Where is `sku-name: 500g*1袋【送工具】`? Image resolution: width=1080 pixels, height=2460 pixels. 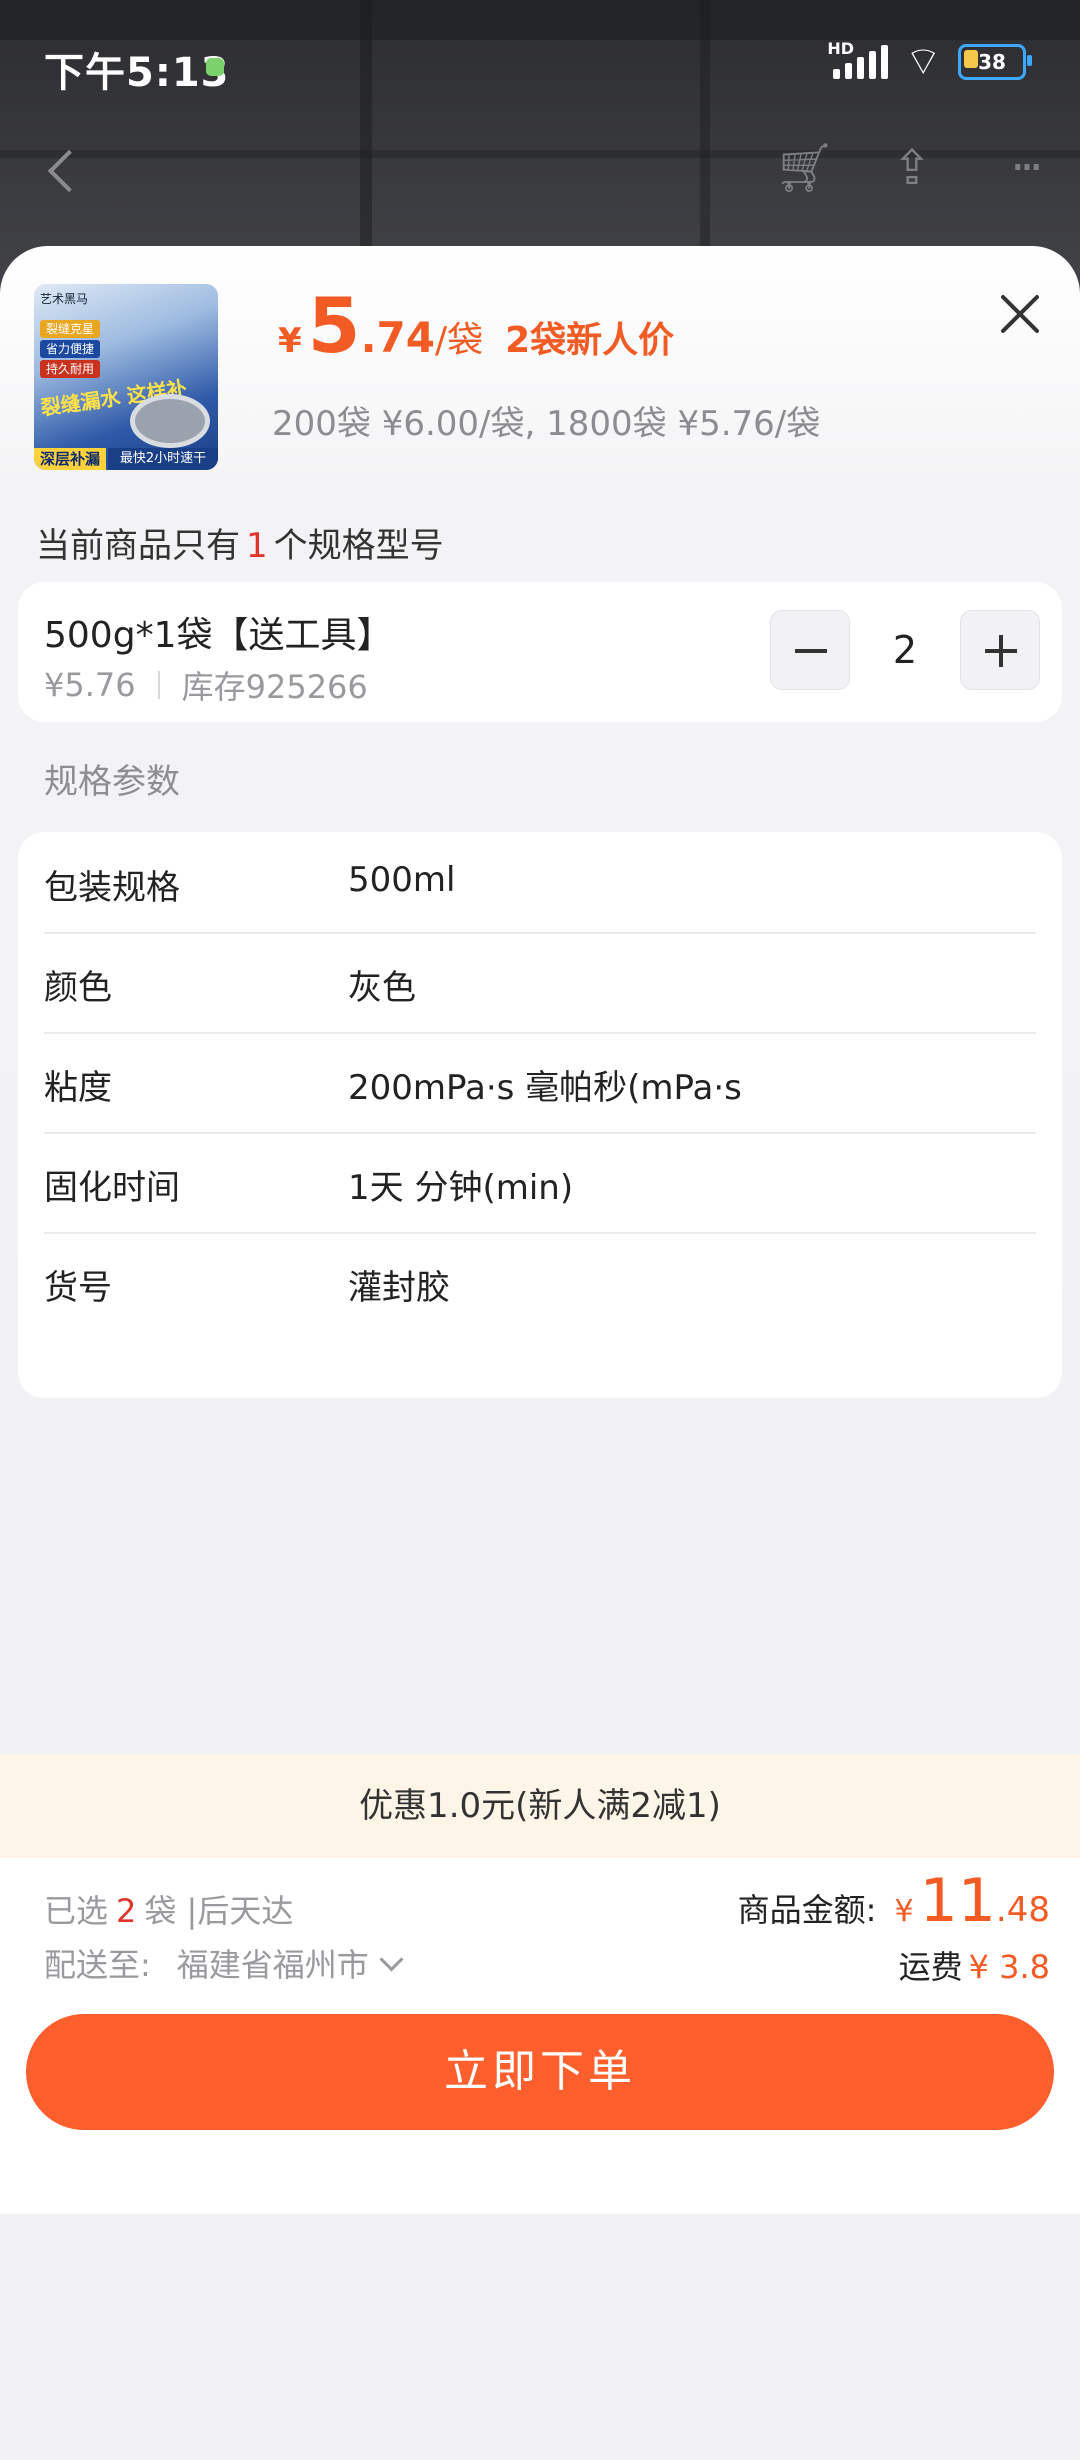 sku-name: 500g*1袋【送工具】 is located at coordinates (218, 635).